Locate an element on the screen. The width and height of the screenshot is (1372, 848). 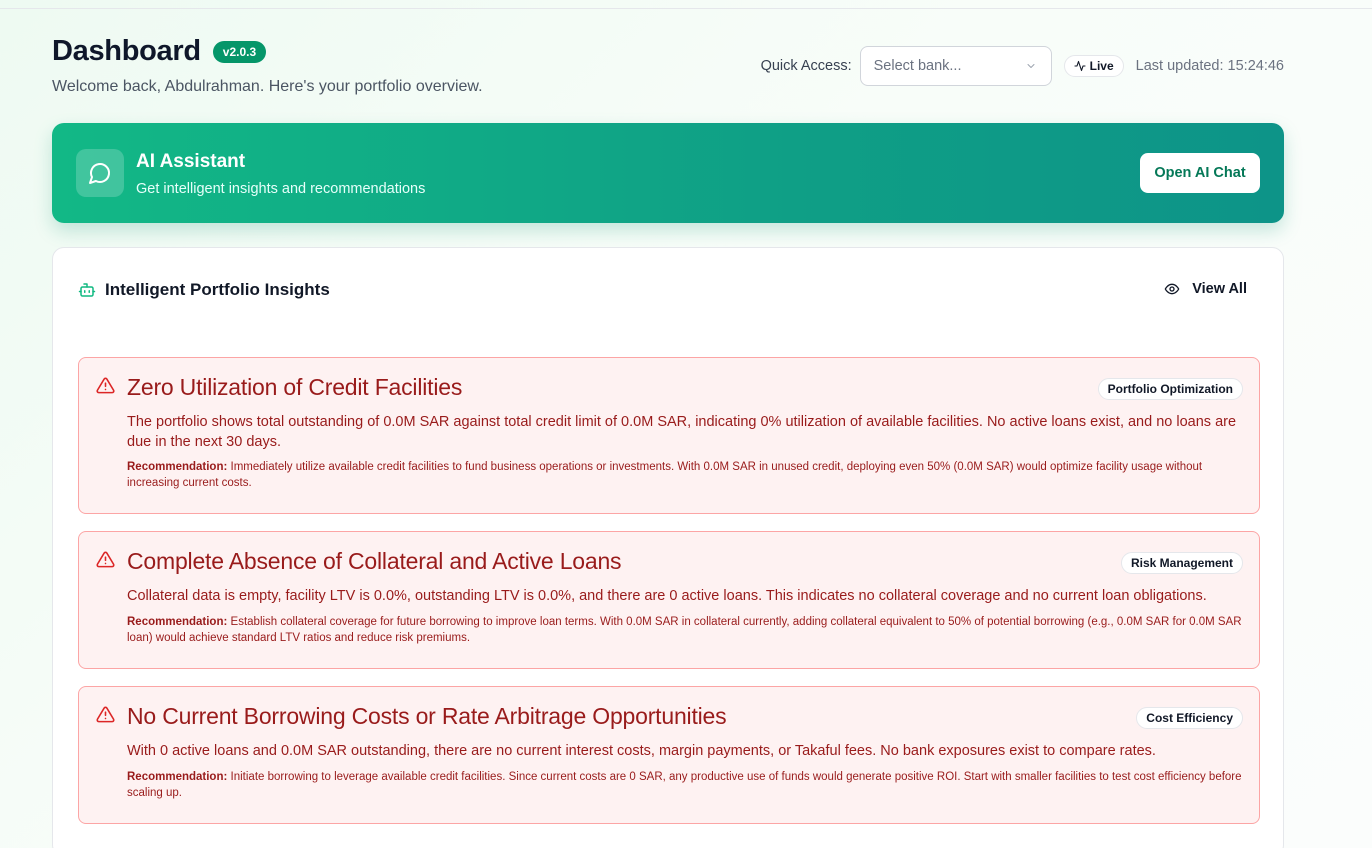
quick-access-label: Quick Access: is located at coordinates (806, 66).